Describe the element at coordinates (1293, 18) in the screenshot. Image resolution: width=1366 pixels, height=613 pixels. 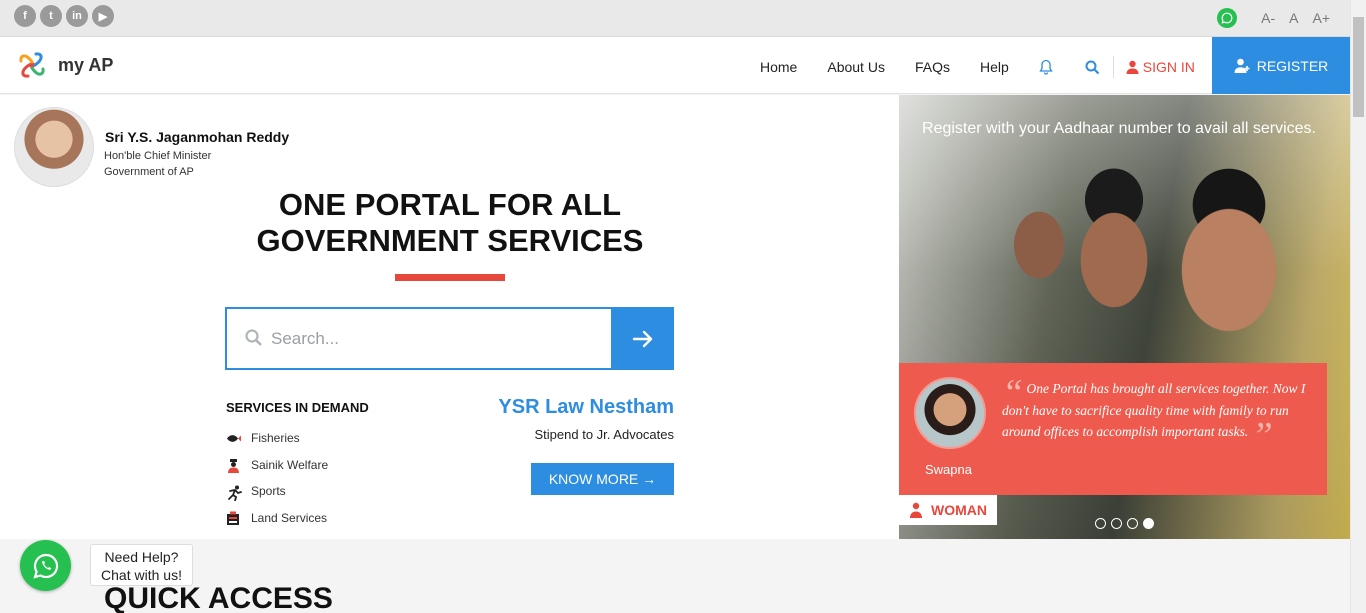
I see `font-normal-button: A` at that location.